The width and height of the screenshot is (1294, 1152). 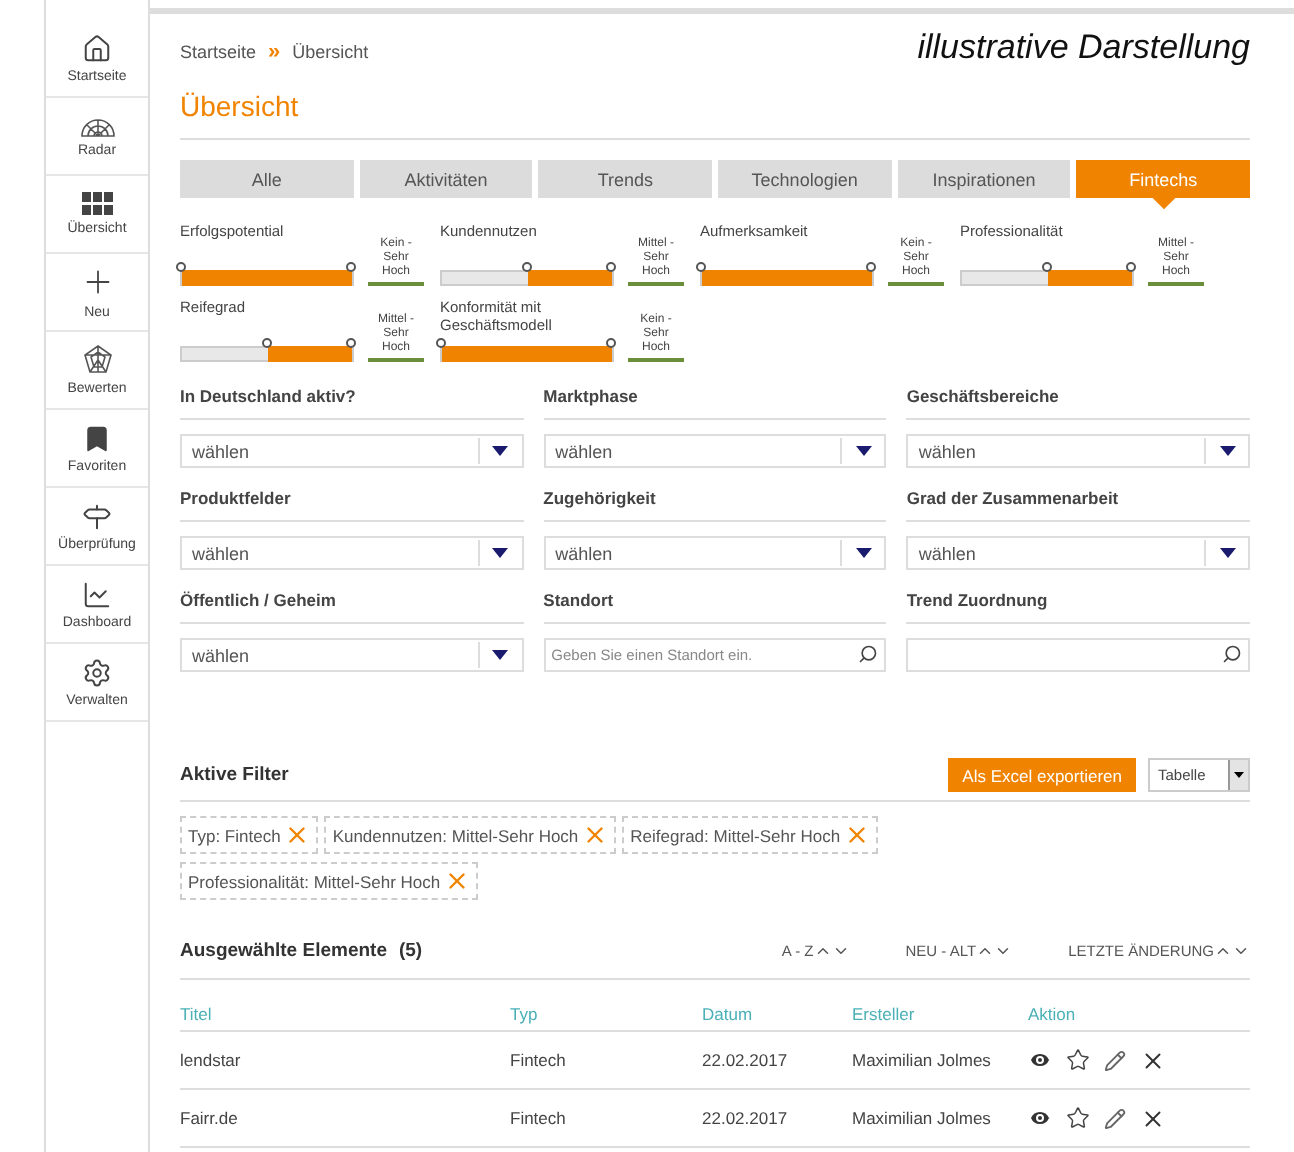 What do you see at coordinates (97, 126) in the screenshot?
I see `radar-icon` at bounding box center [97, 126].